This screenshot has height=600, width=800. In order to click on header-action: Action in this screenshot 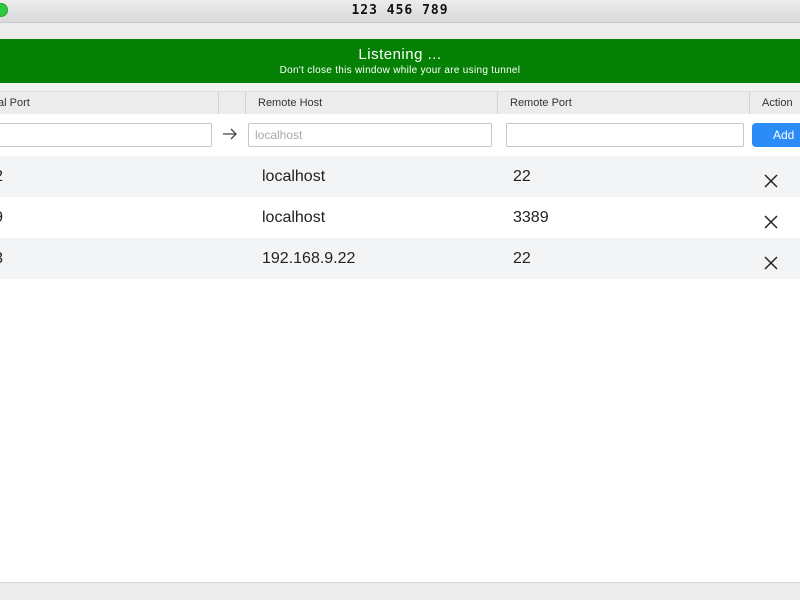, I will do `click(774, 103)`.